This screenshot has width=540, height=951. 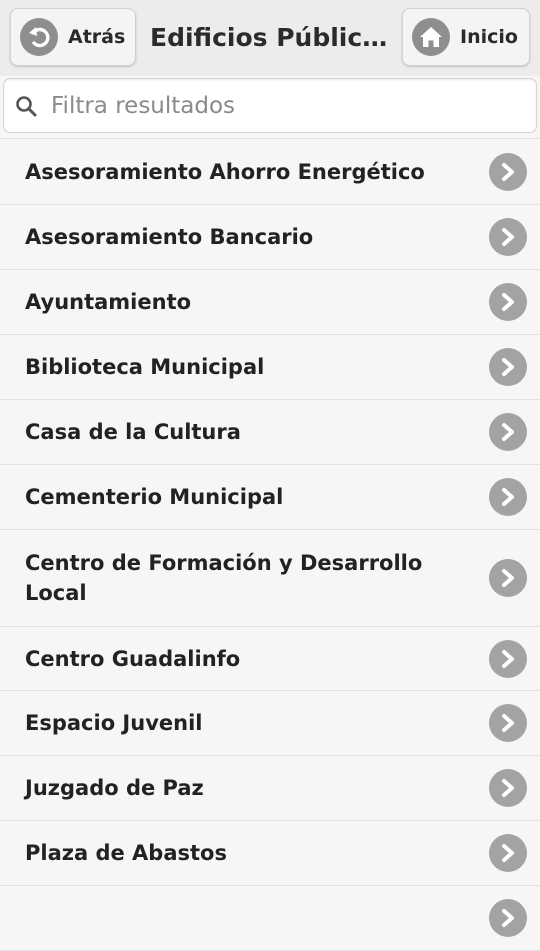 I want to click on list-item: Centro Guadalinfo, so click(x=270, y=659).